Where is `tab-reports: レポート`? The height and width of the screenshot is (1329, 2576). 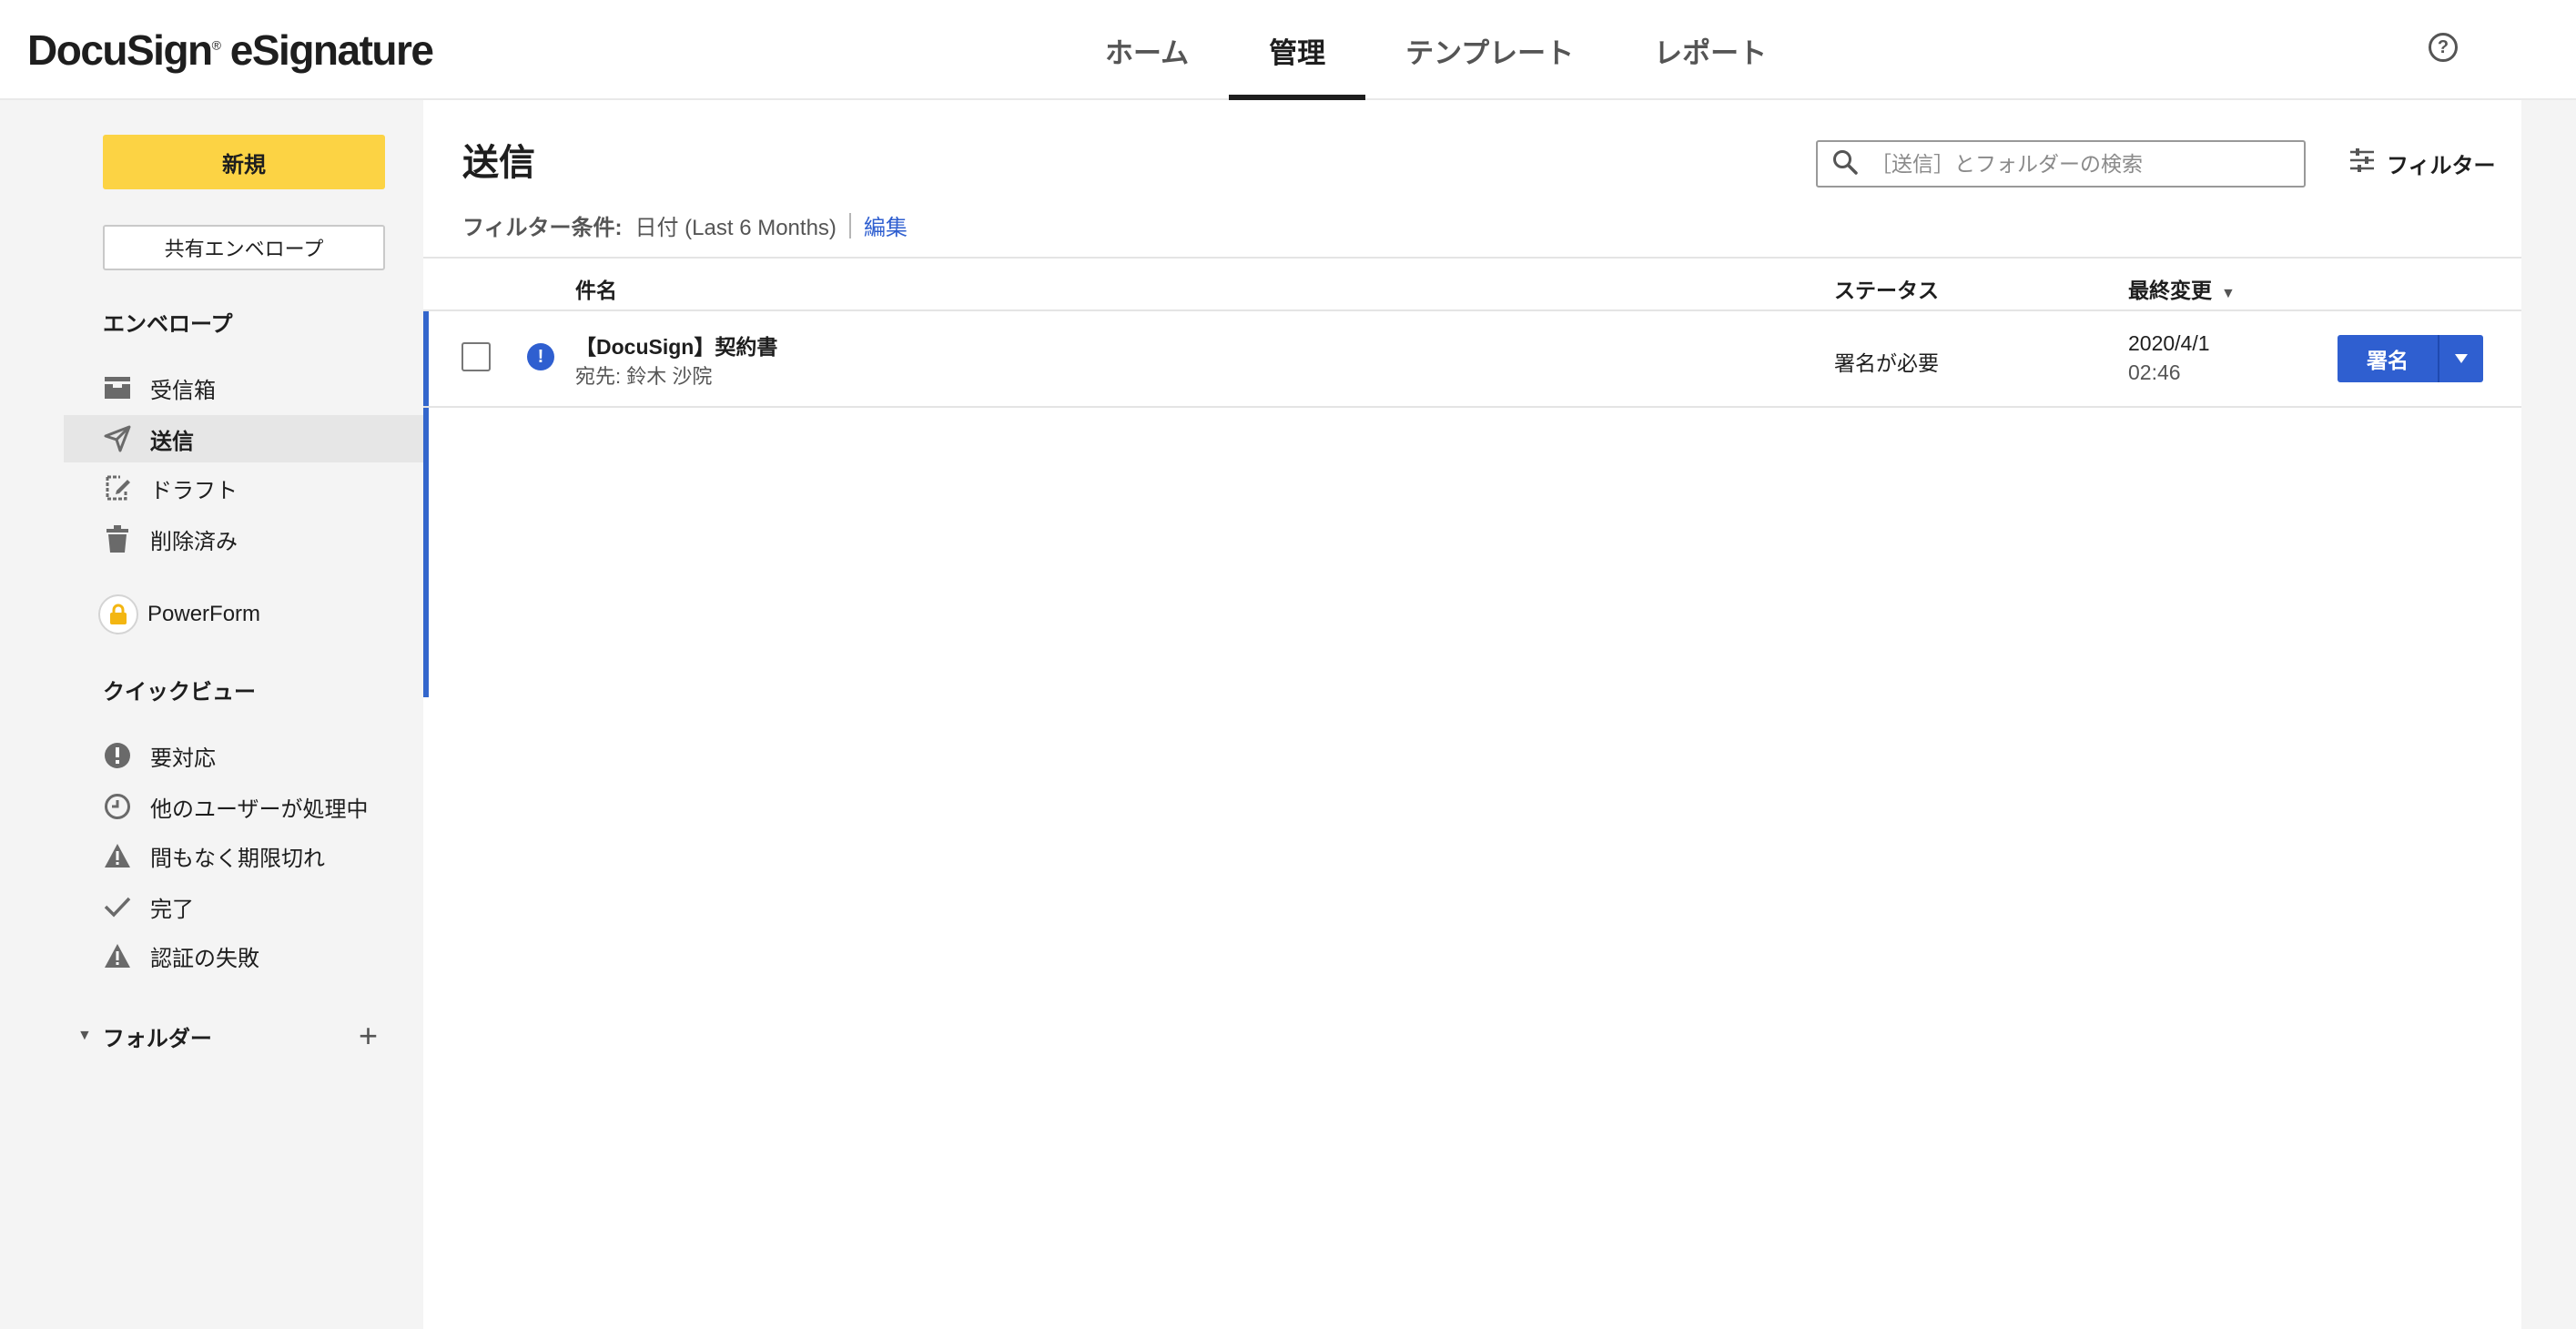 tab-reports: レポート is located at coordinates (1710, 50).